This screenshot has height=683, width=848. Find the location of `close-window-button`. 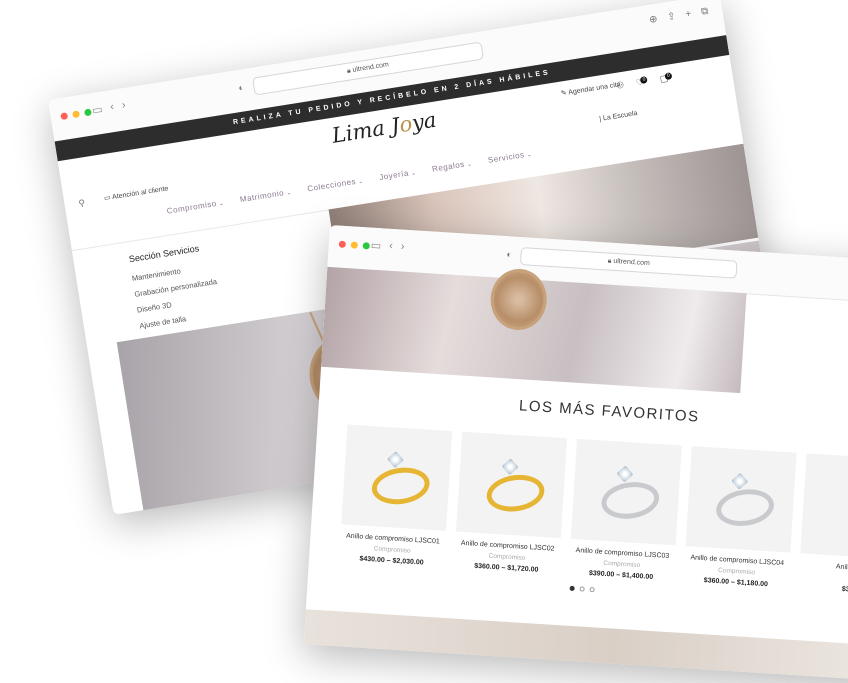

close-window-button is located at coordinates (64, 116).